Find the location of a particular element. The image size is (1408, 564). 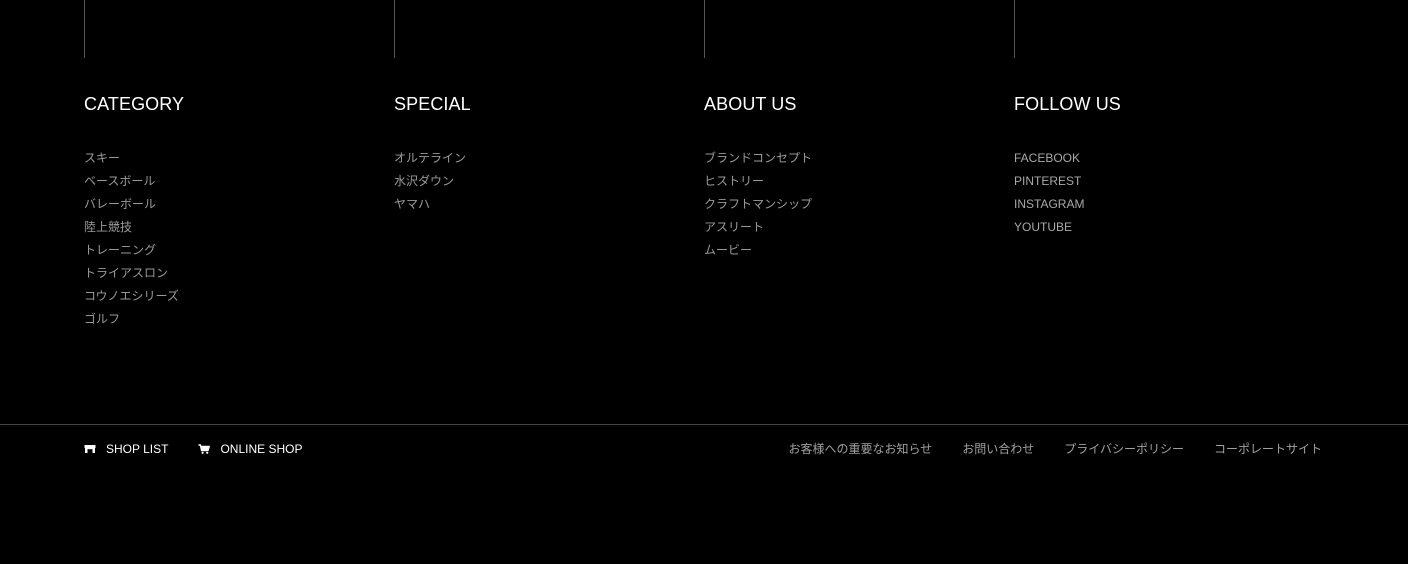

category-item-training: トレーニング is located at coordinates (134, 250).